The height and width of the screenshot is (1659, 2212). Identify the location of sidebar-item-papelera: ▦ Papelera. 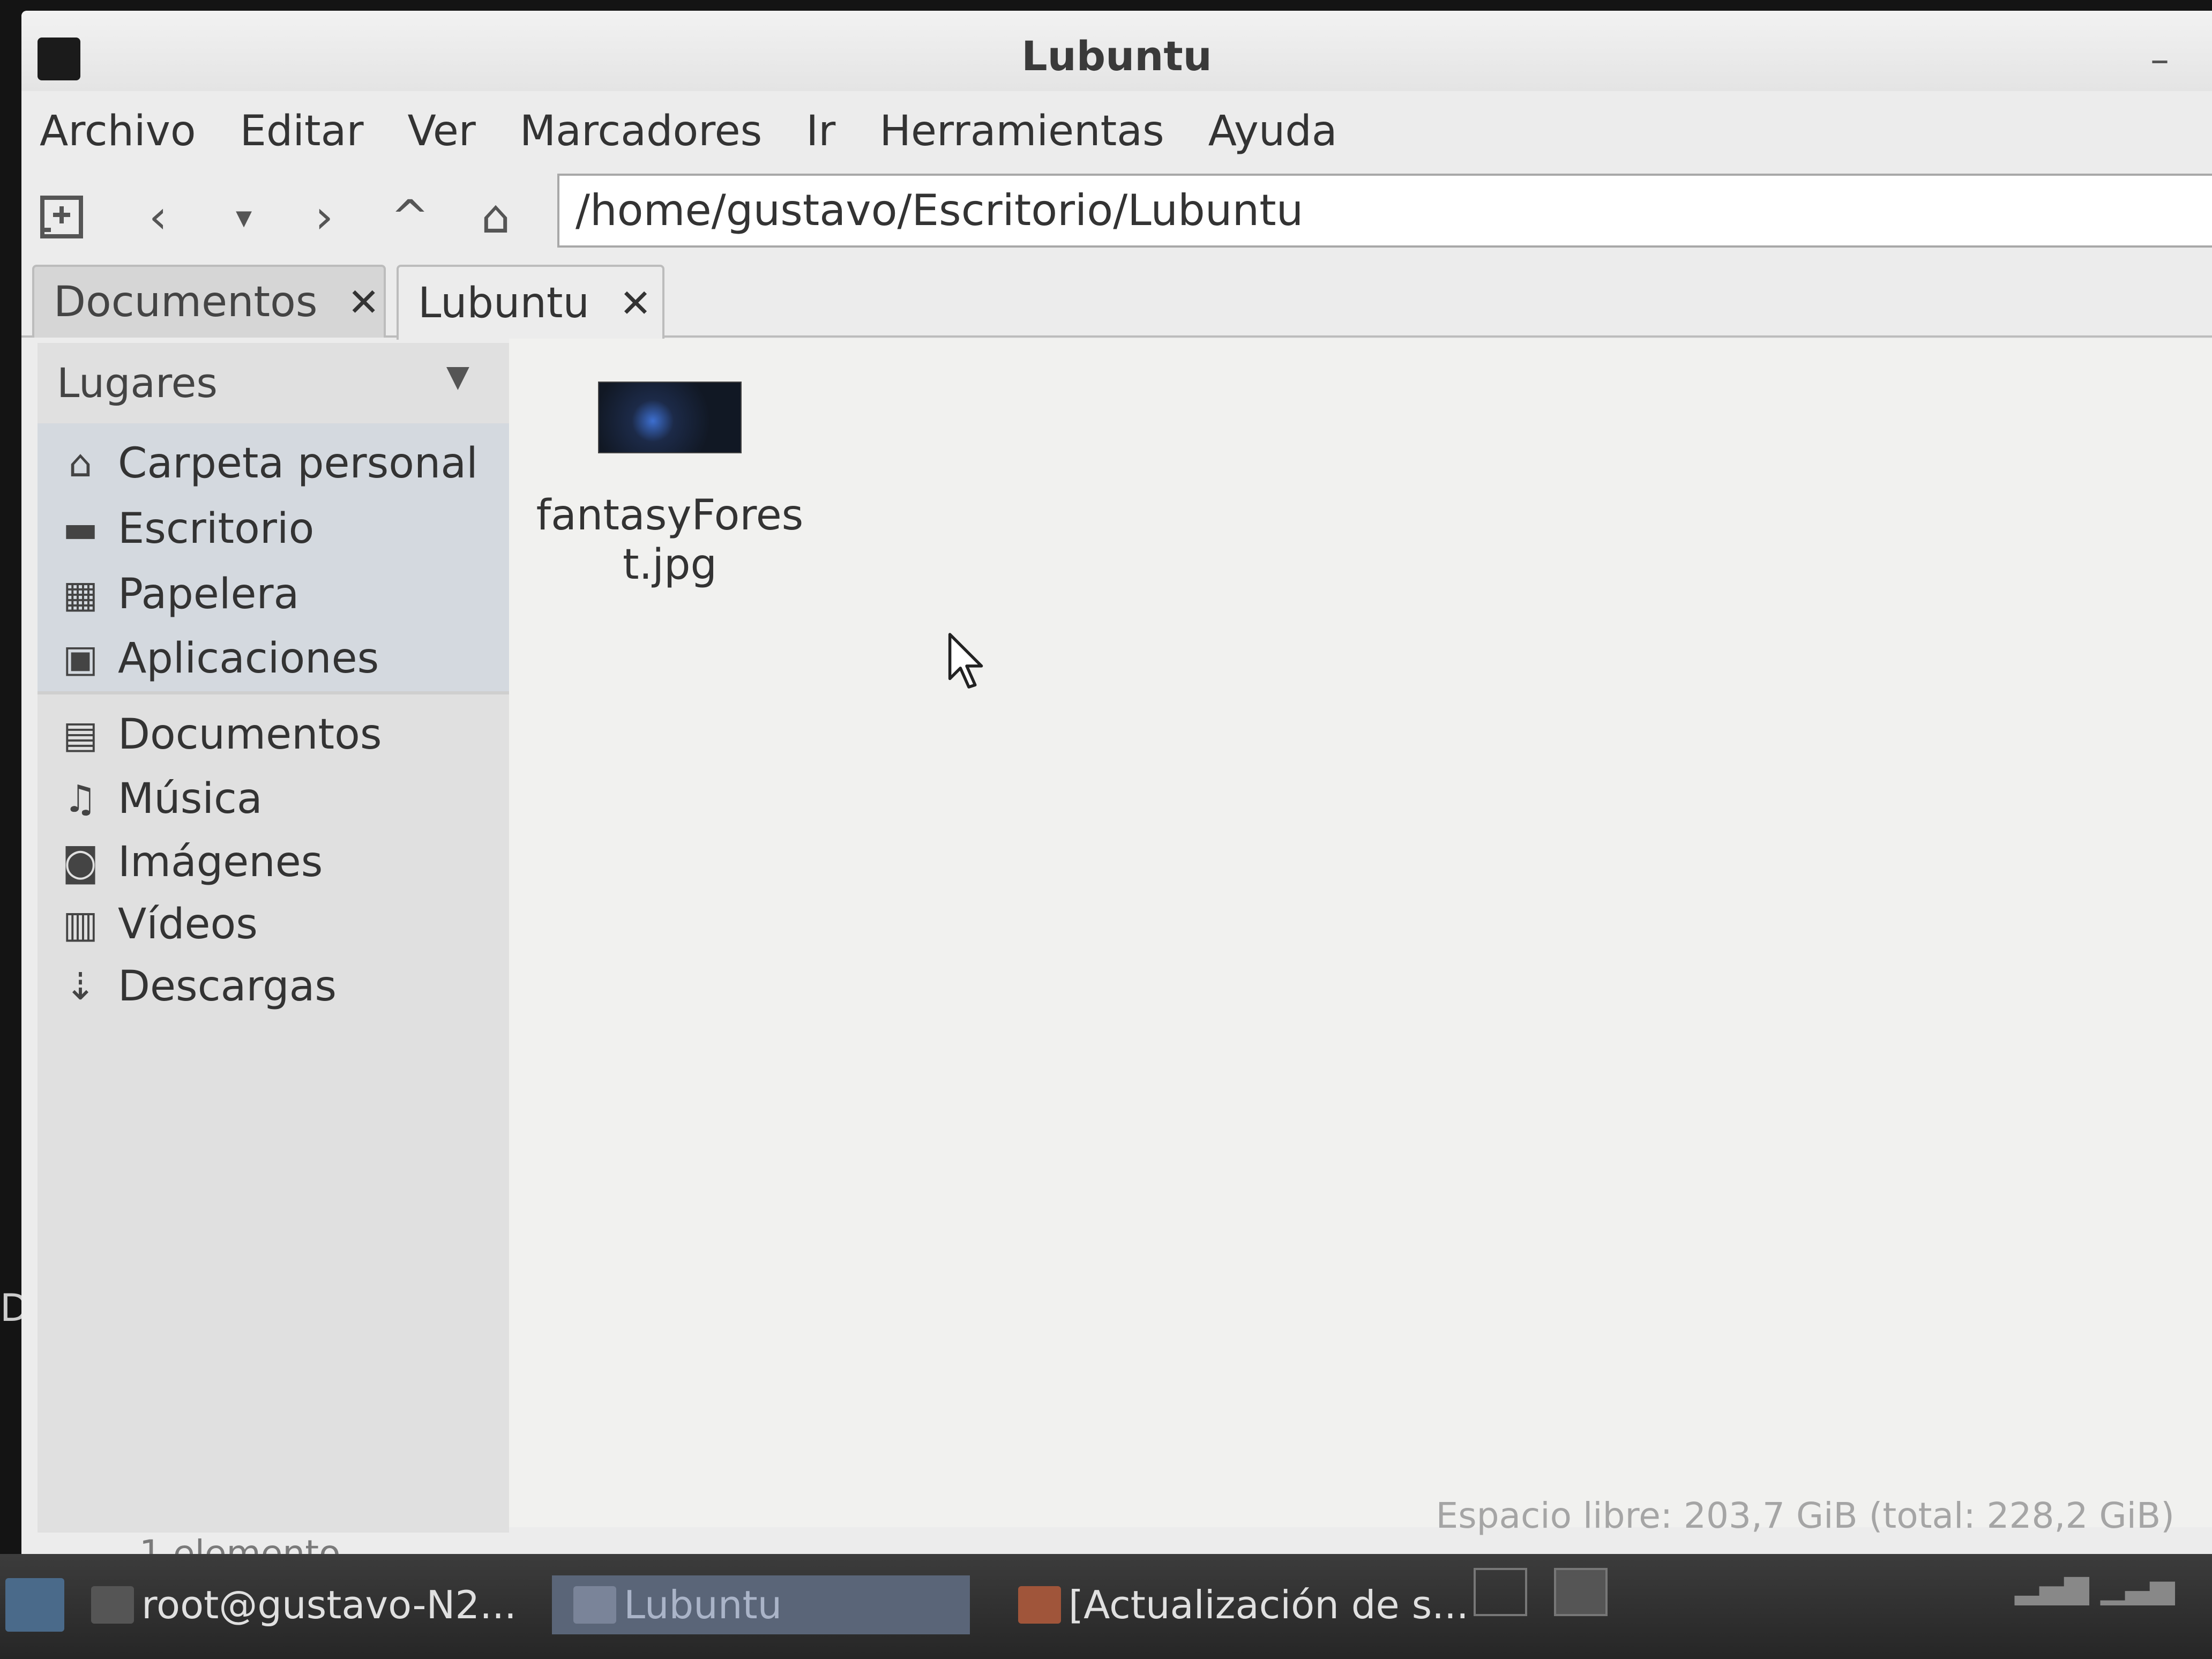
(179, 594).